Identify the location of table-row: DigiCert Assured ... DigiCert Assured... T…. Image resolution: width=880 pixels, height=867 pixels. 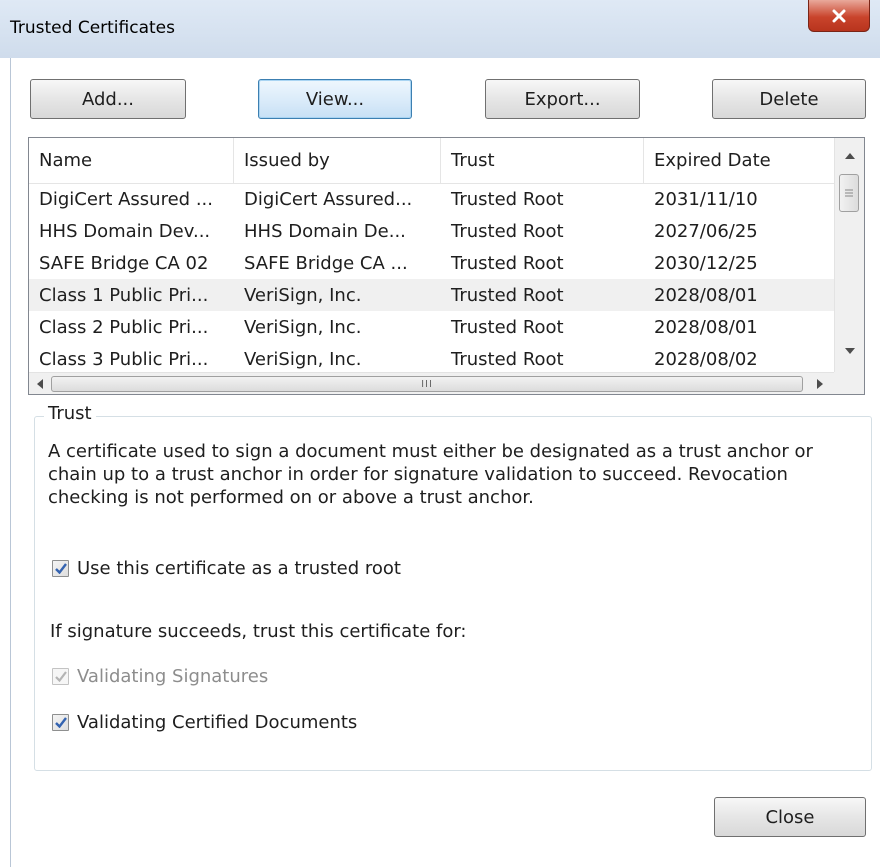
(431, 199).